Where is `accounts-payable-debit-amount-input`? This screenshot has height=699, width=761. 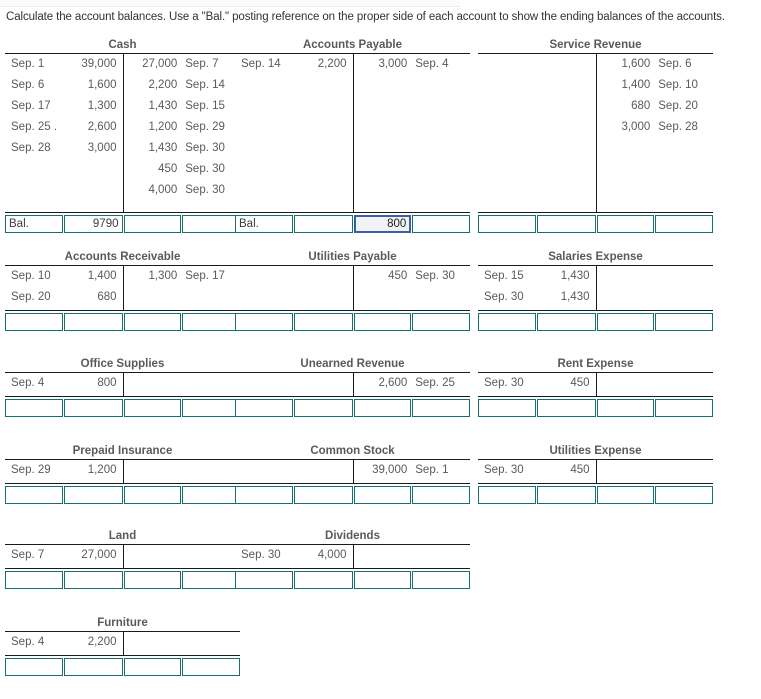 accounts-payable-debit-amount-input is located at coordinates (323, 224).